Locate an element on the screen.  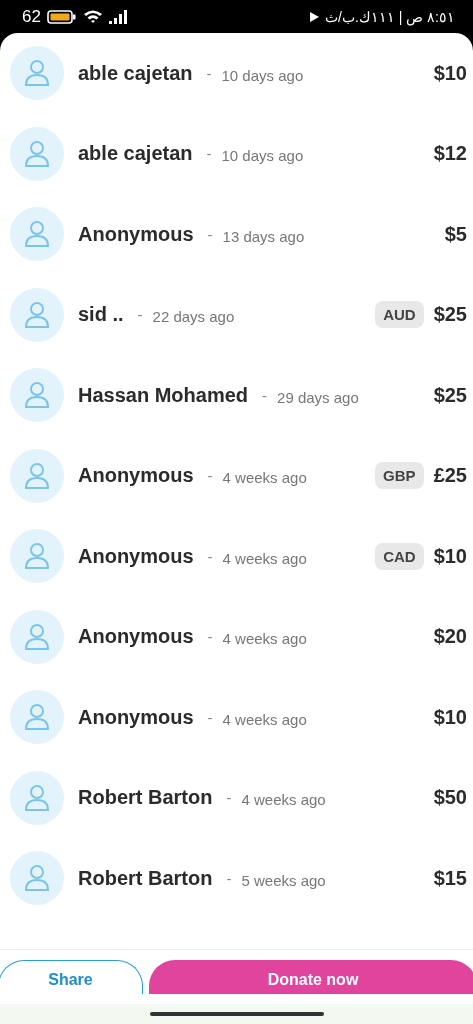
donation-amount: £25 is located at coordinates (450, 476).